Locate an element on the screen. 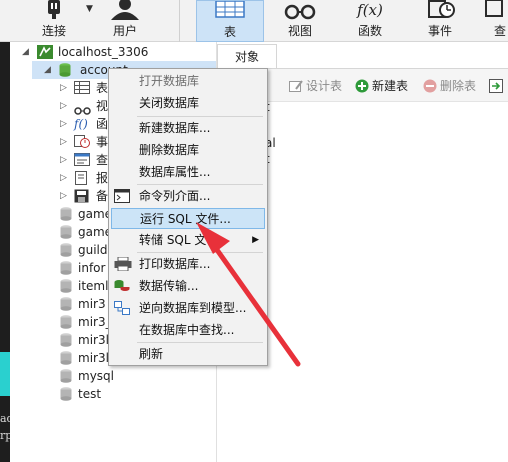 The width and height of the screenshot is (508, 462). query-icon is located at coordinates (494, 10).